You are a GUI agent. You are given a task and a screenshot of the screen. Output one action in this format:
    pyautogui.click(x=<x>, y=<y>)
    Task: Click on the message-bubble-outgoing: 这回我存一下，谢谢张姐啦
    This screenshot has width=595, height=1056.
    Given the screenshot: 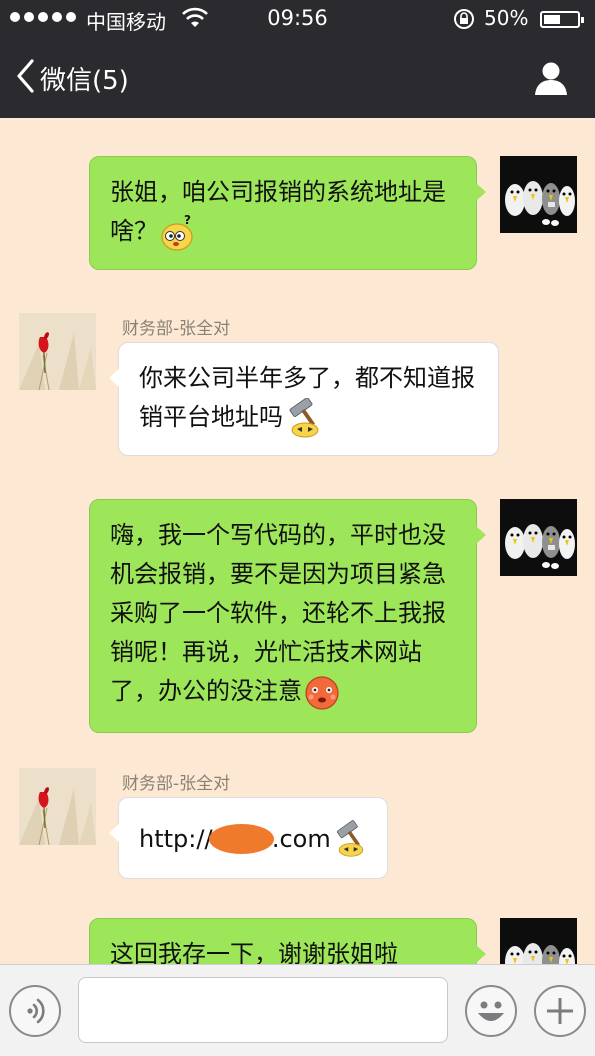 What is the action you would take?
    pyautogui.click(x=287, y=941)
    